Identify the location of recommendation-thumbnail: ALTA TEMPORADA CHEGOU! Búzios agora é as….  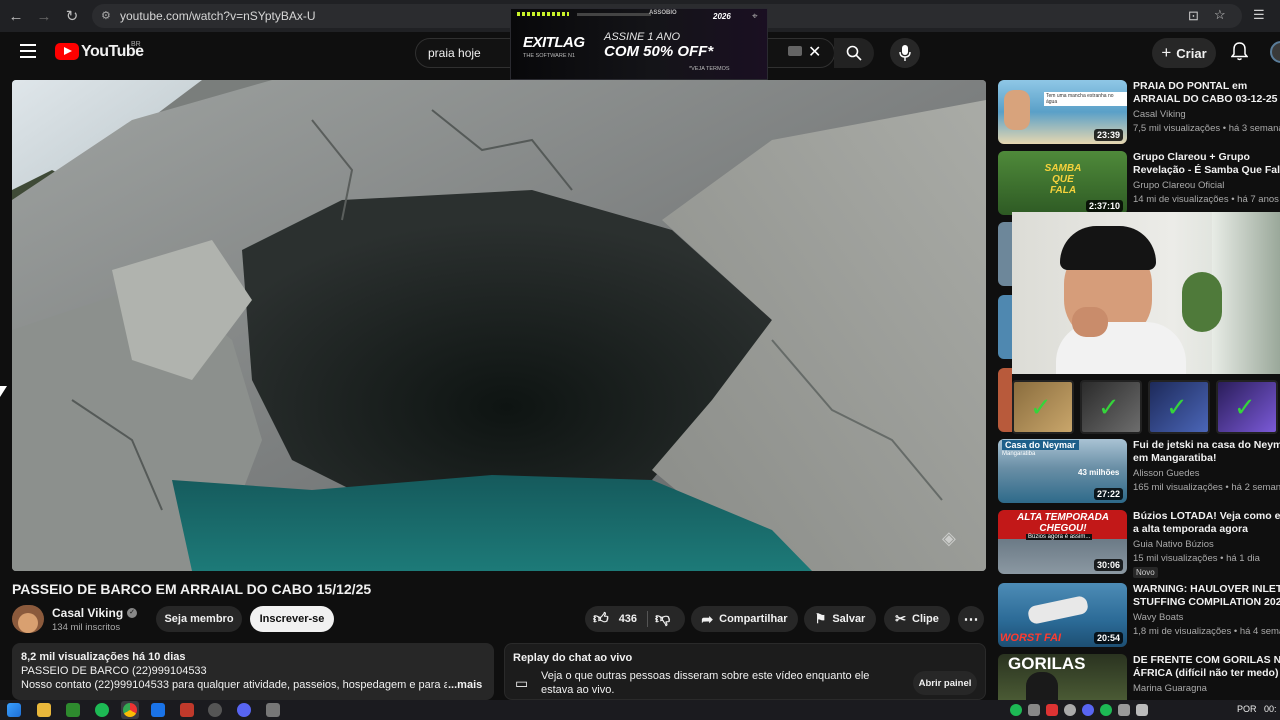
(1062, 542).